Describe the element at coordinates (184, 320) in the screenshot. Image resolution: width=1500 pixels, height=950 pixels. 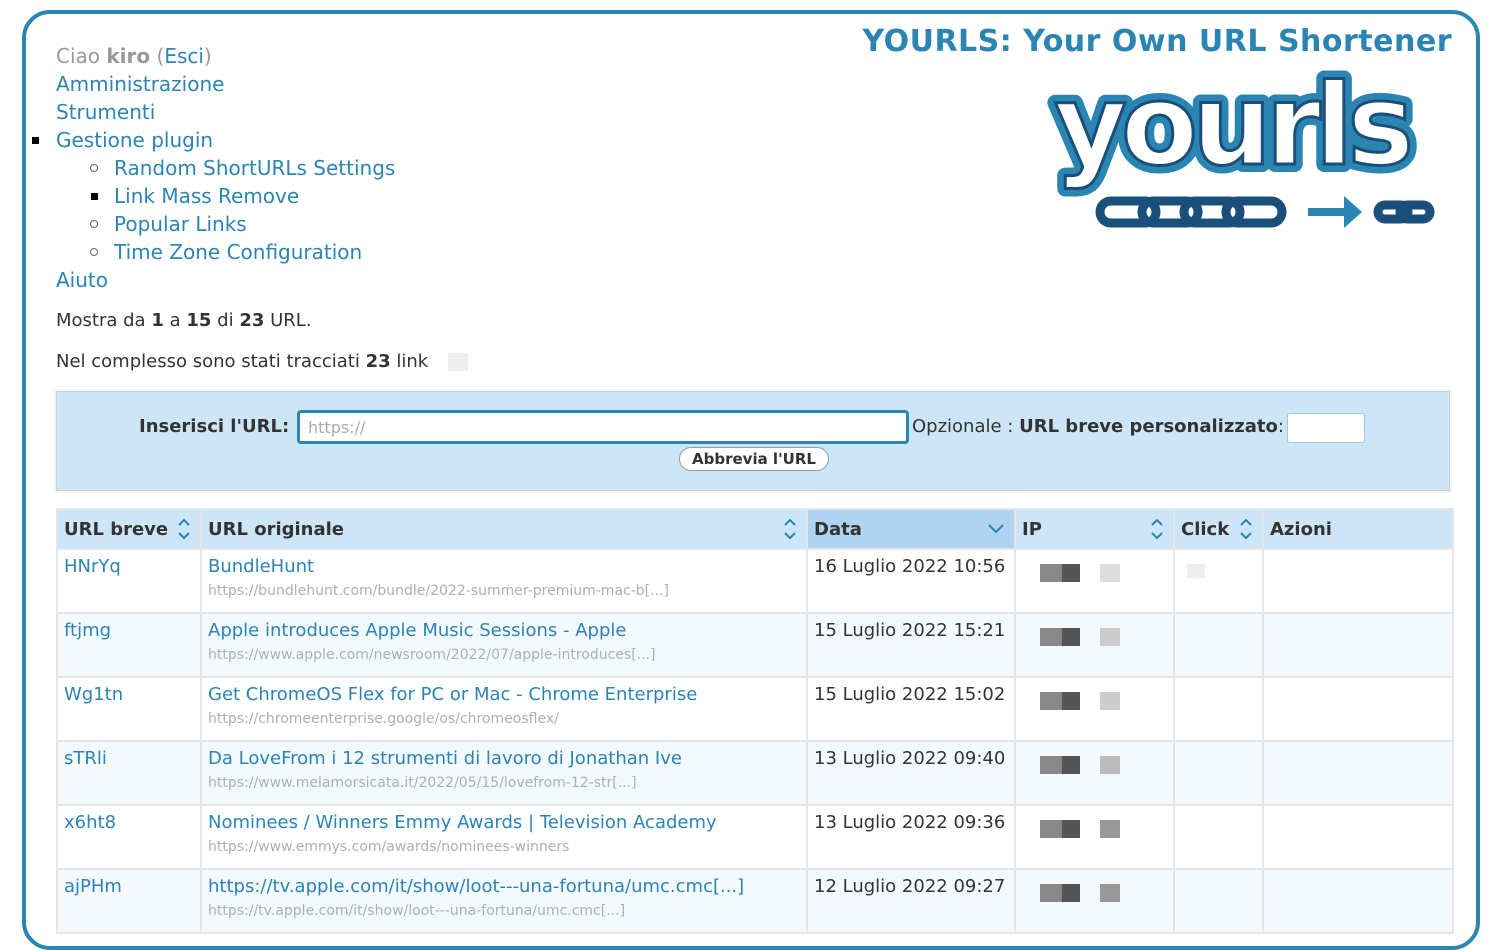
I see `pagination-info: Mostra da 1 a 15 di 23 URL.` at that location.